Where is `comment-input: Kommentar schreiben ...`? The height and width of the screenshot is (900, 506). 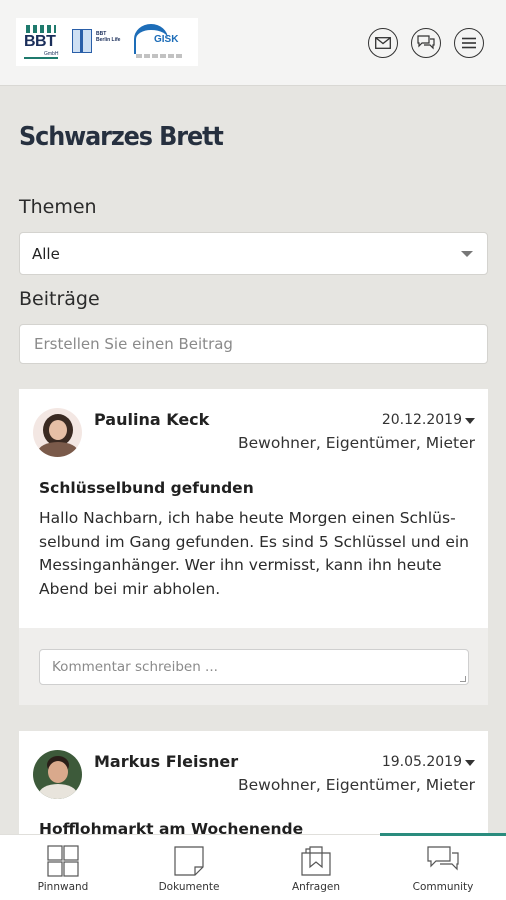
comment-input: Kommentar schreiben ... is located at coordinates (254, 667).